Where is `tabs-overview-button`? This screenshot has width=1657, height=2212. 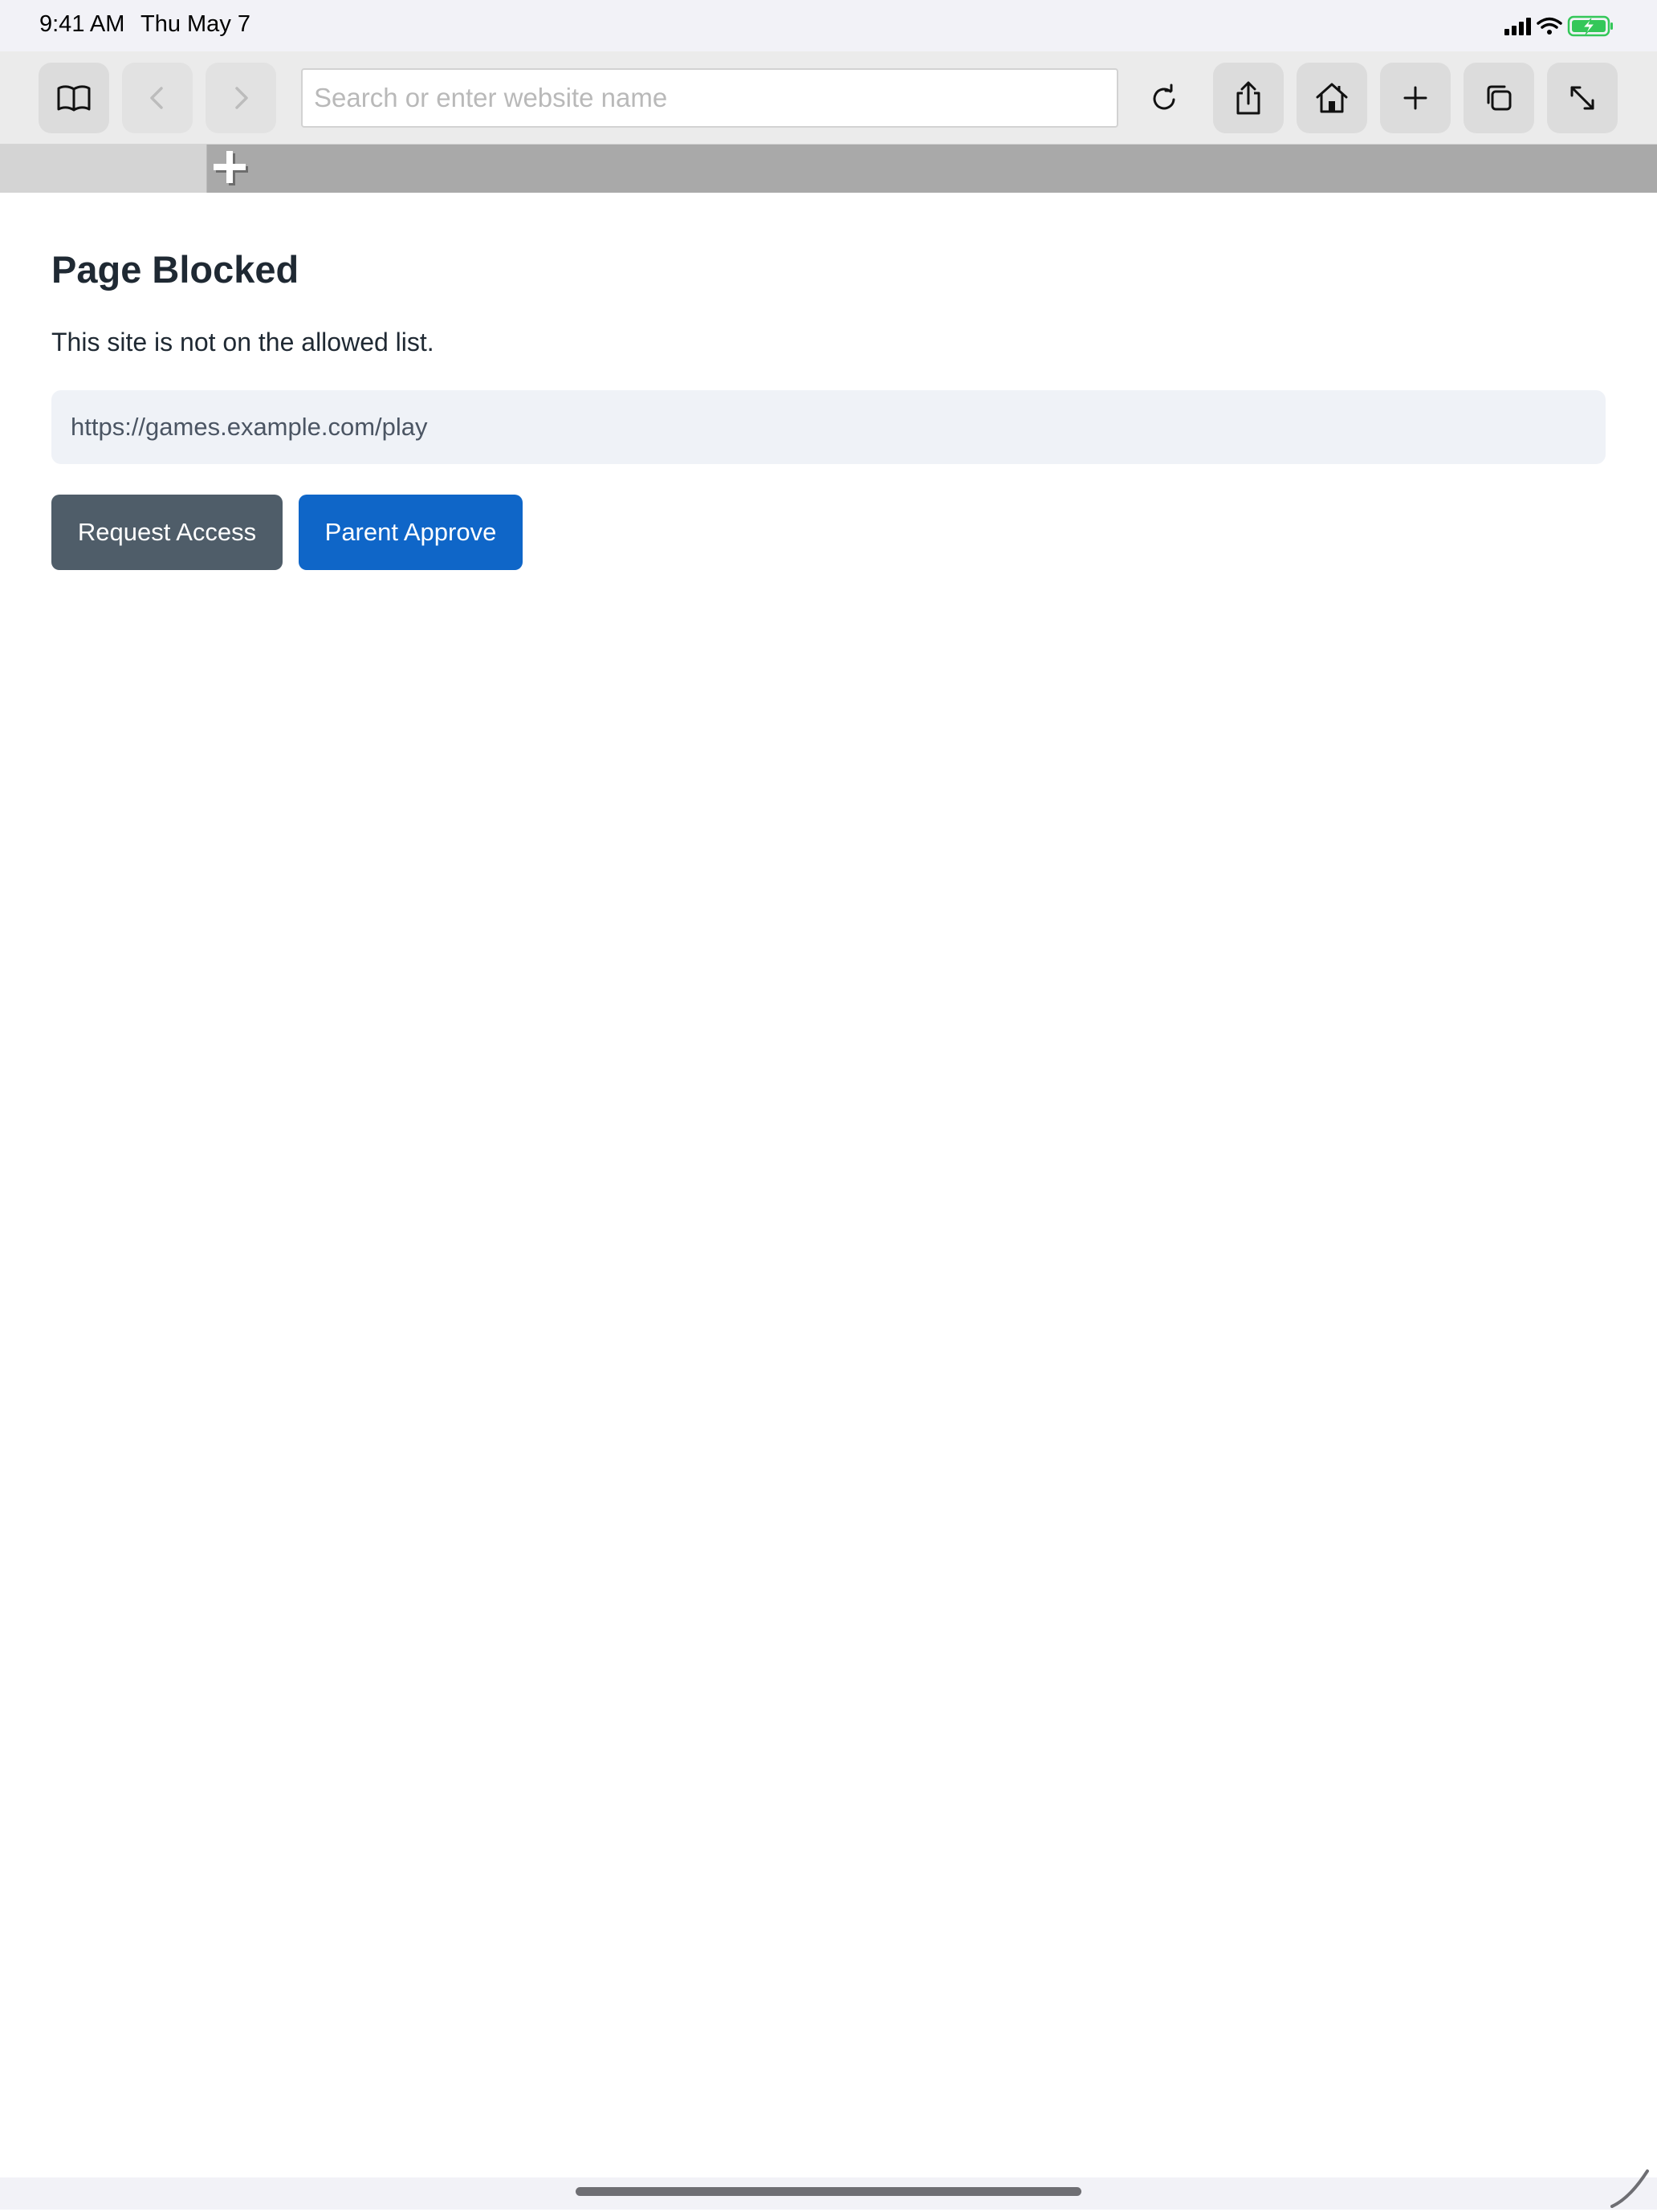
tabs-overview-button is located at coordinates (1499, 98).